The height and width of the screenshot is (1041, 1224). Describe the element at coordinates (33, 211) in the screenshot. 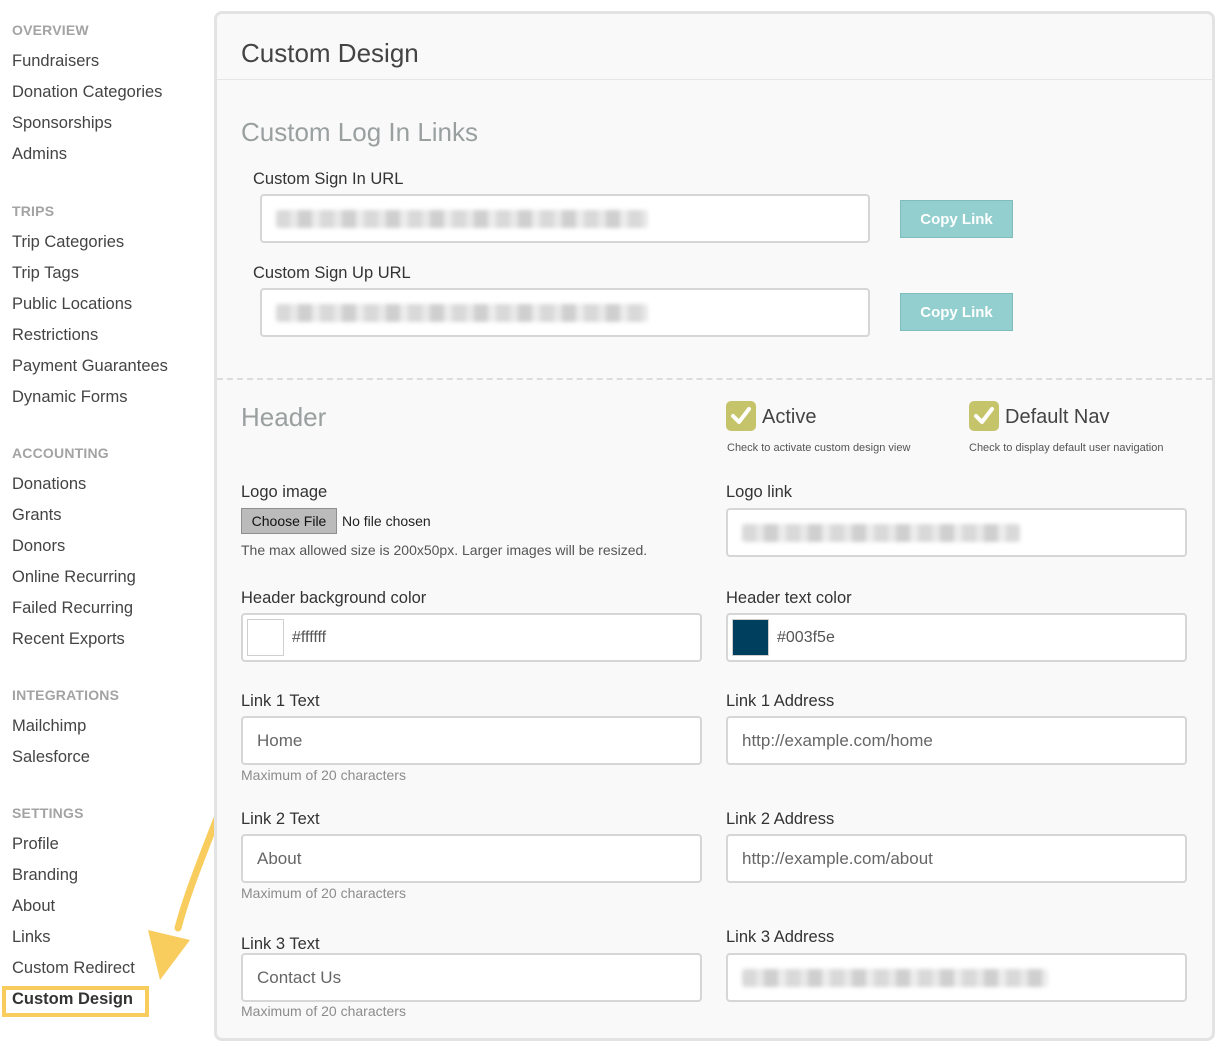

I see `section-title-trips: TRIPS` at that location.